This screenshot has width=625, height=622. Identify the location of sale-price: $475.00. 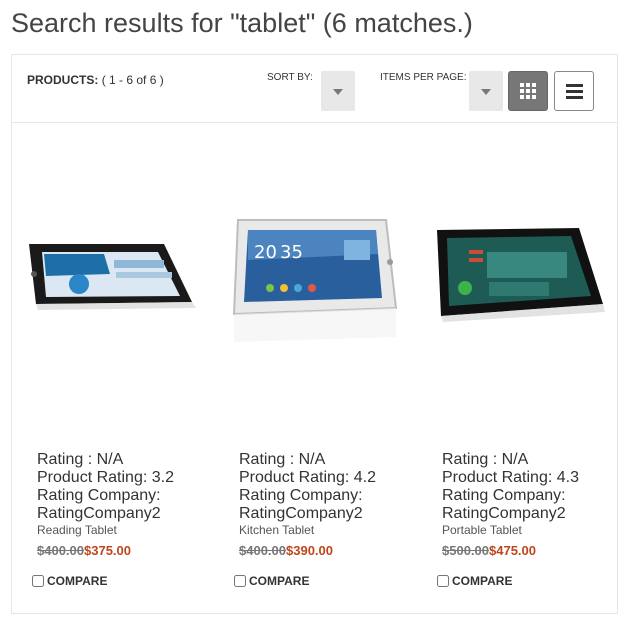
(512, 550).